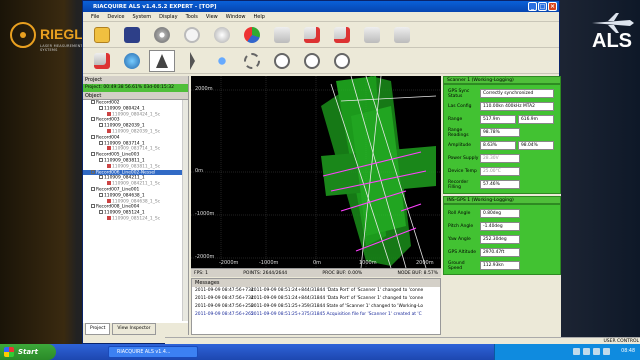  Describe the element at coordinates (192, 17) in the screenshot. I see `menu-tools: Tools` at that location.